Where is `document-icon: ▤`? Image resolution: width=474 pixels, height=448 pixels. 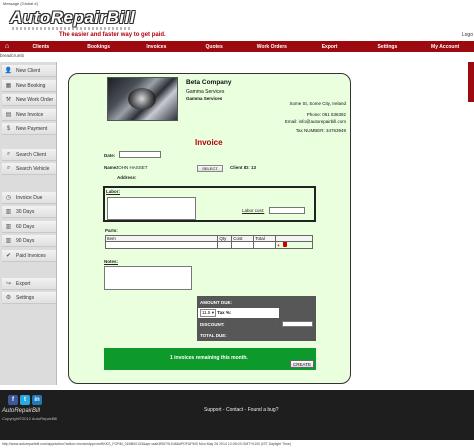 document-icon: ▤ is located at coordinates (8, 115).